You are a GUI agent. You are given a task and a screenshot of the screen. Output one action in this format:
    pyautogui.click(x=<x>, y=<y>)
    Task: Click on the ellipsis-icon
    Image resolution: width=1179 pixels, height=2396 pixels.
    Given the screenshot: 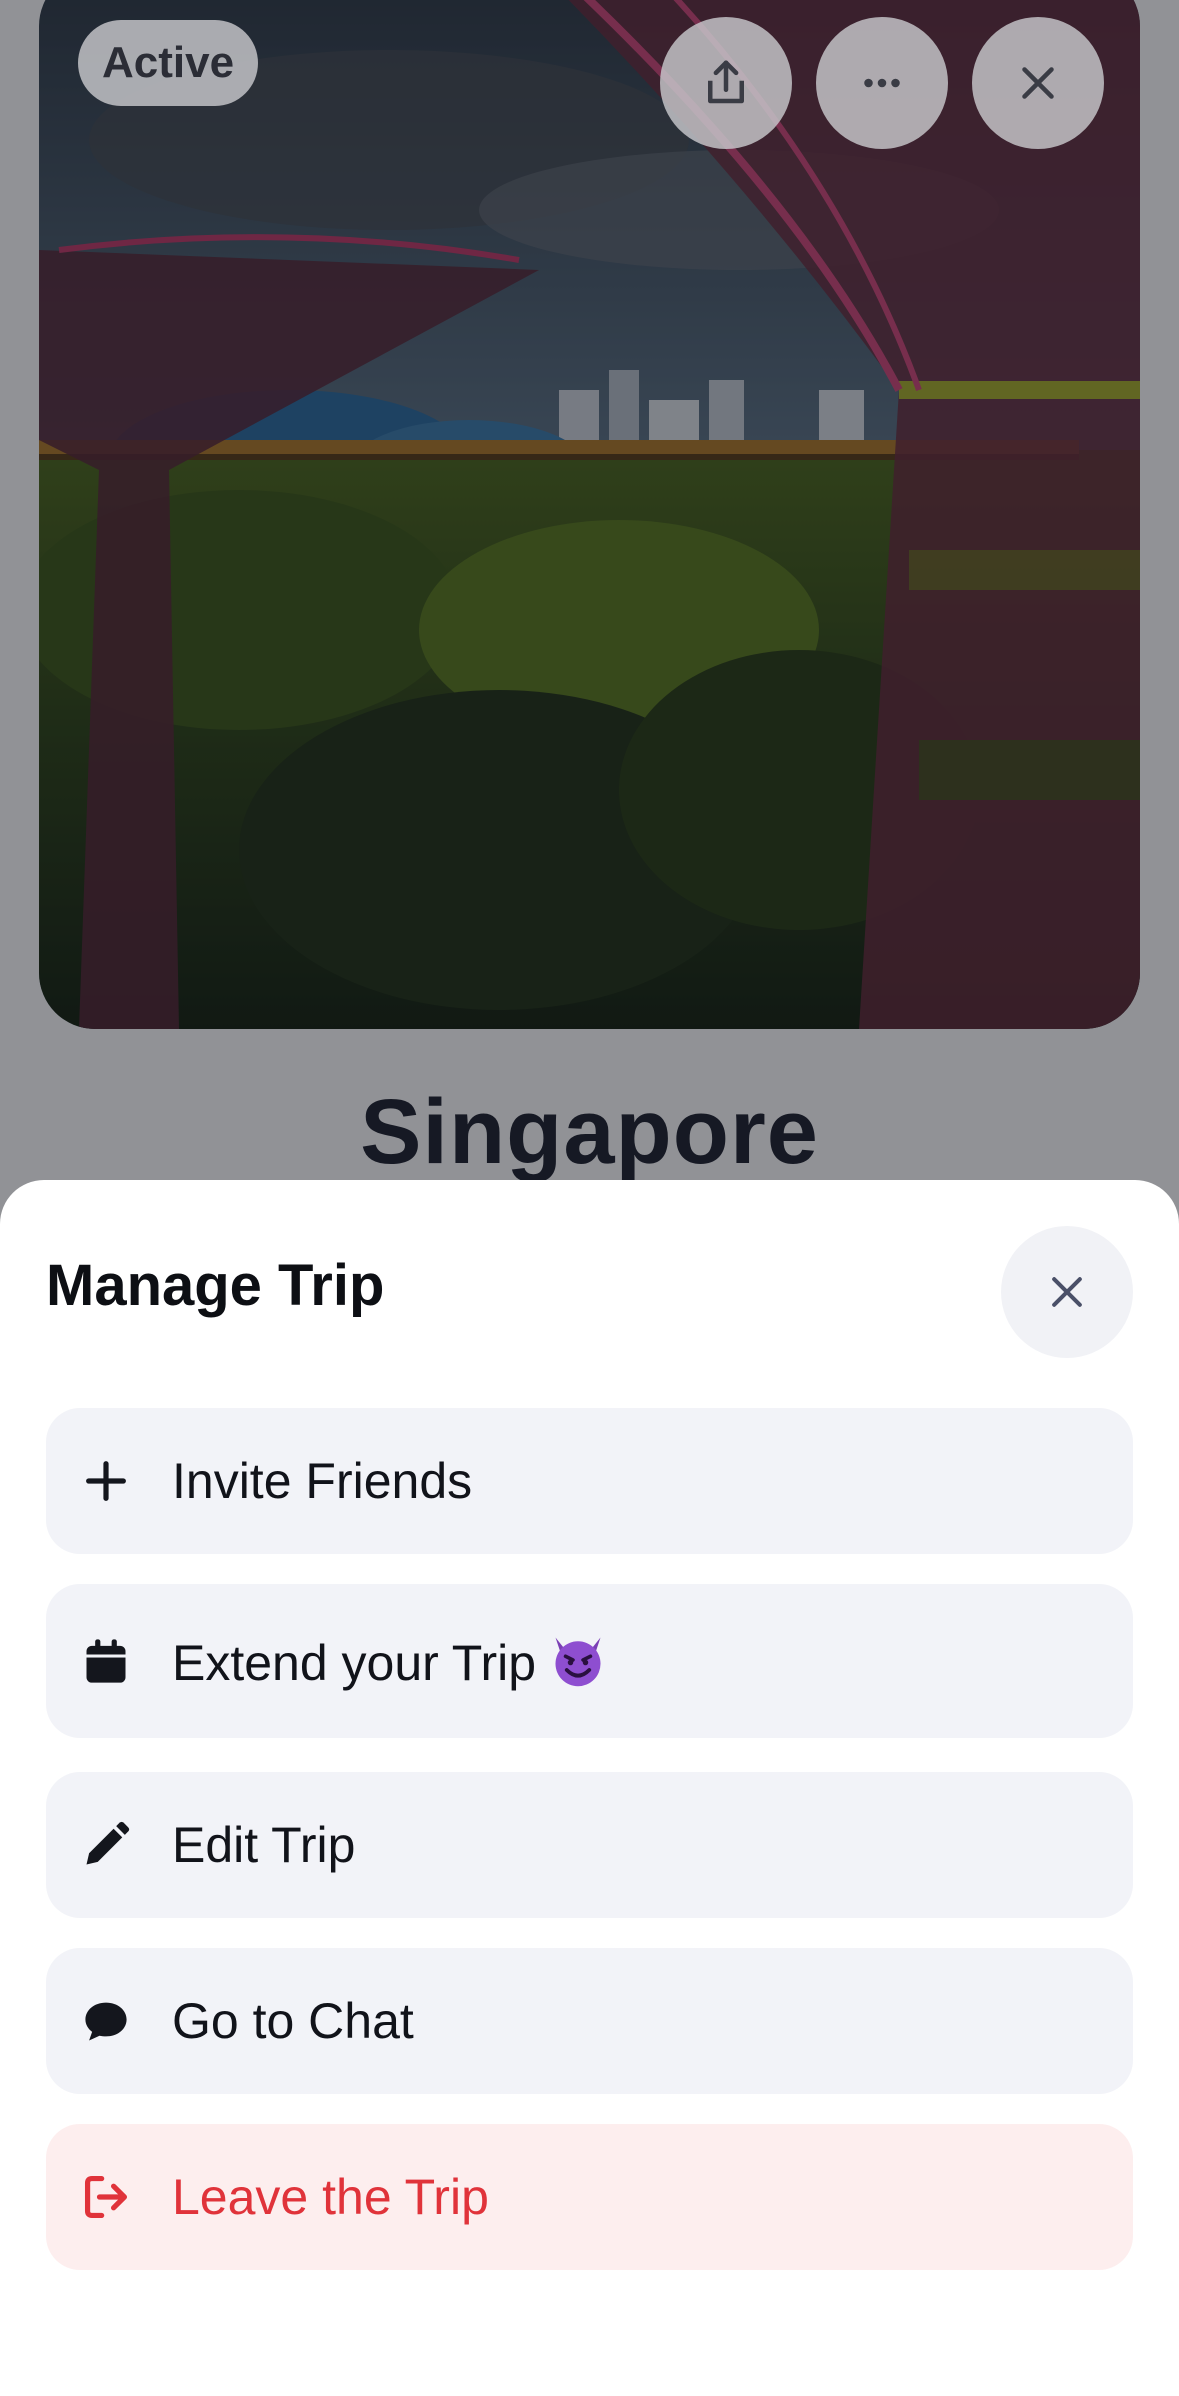 What is the action you would take?
    pyautogui.click(x=882, y=83)
    